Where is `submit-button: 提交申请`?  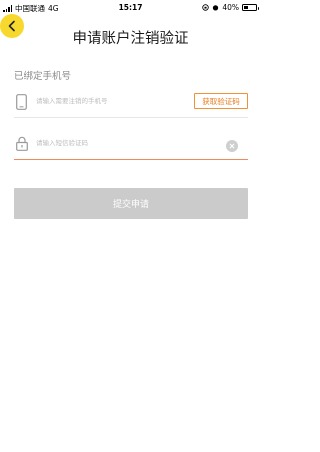
submit-button: 提交申请 is located at coordinates (131, 203).